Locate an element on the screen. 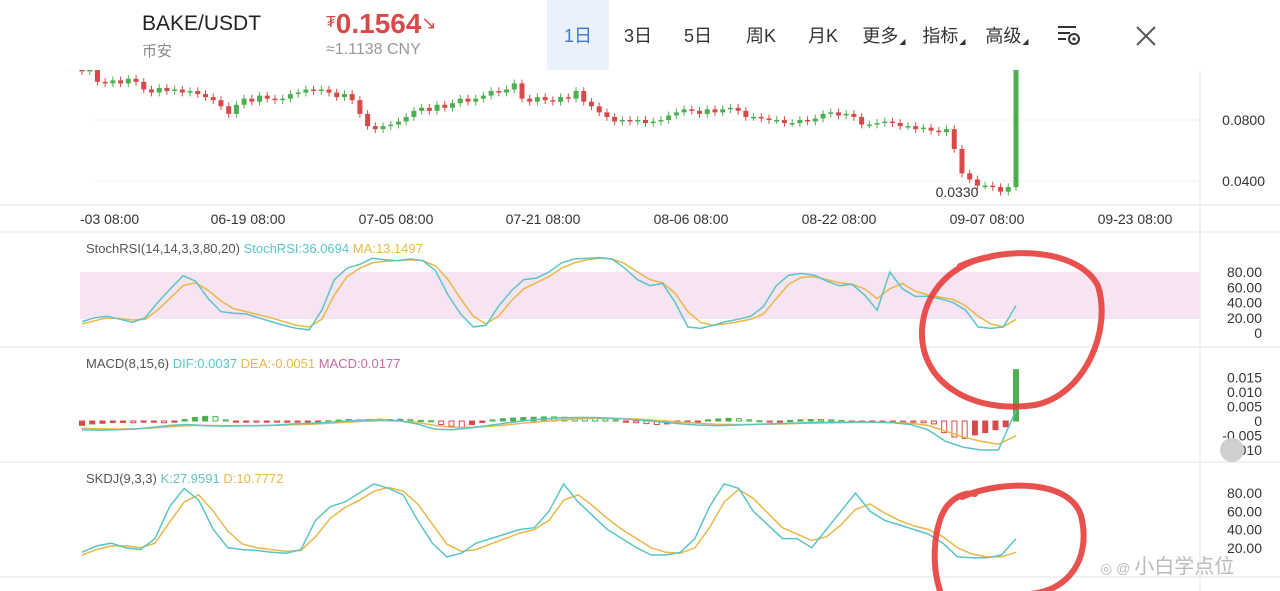 This screenshot has width=1280, height=591. time-axis-tick: -03 08:00 is located at coordinates (109, 219).